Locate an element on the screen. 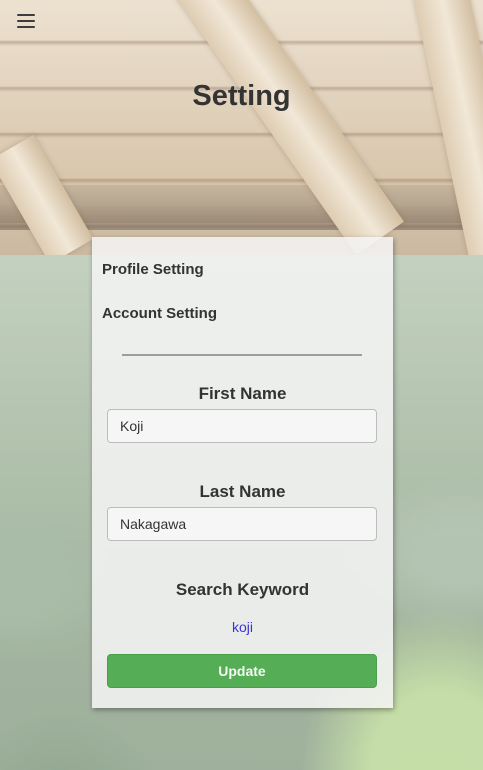  nav-item-account-setting: Account Setting is located at coordinates (159, 313).